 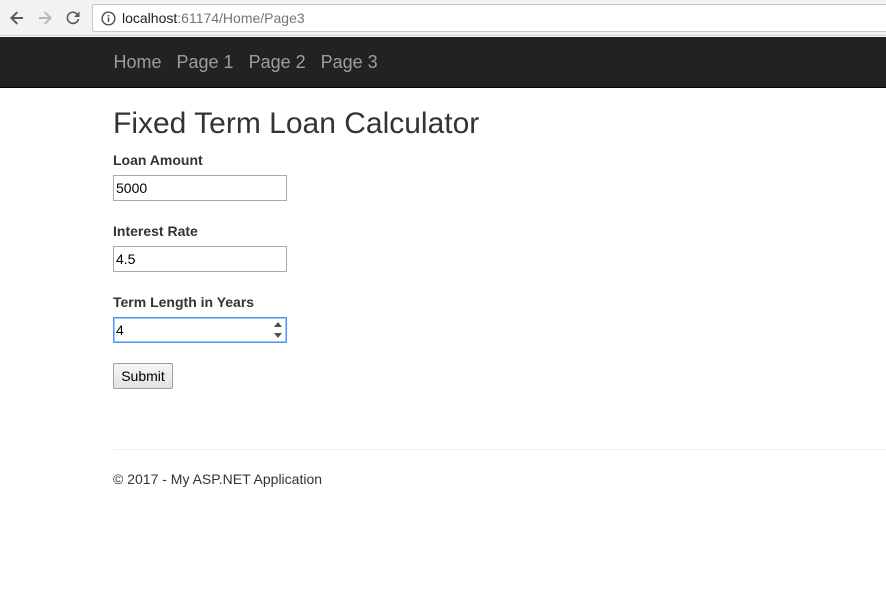 I want to click on number-spinner, so click(x=278, y=330).